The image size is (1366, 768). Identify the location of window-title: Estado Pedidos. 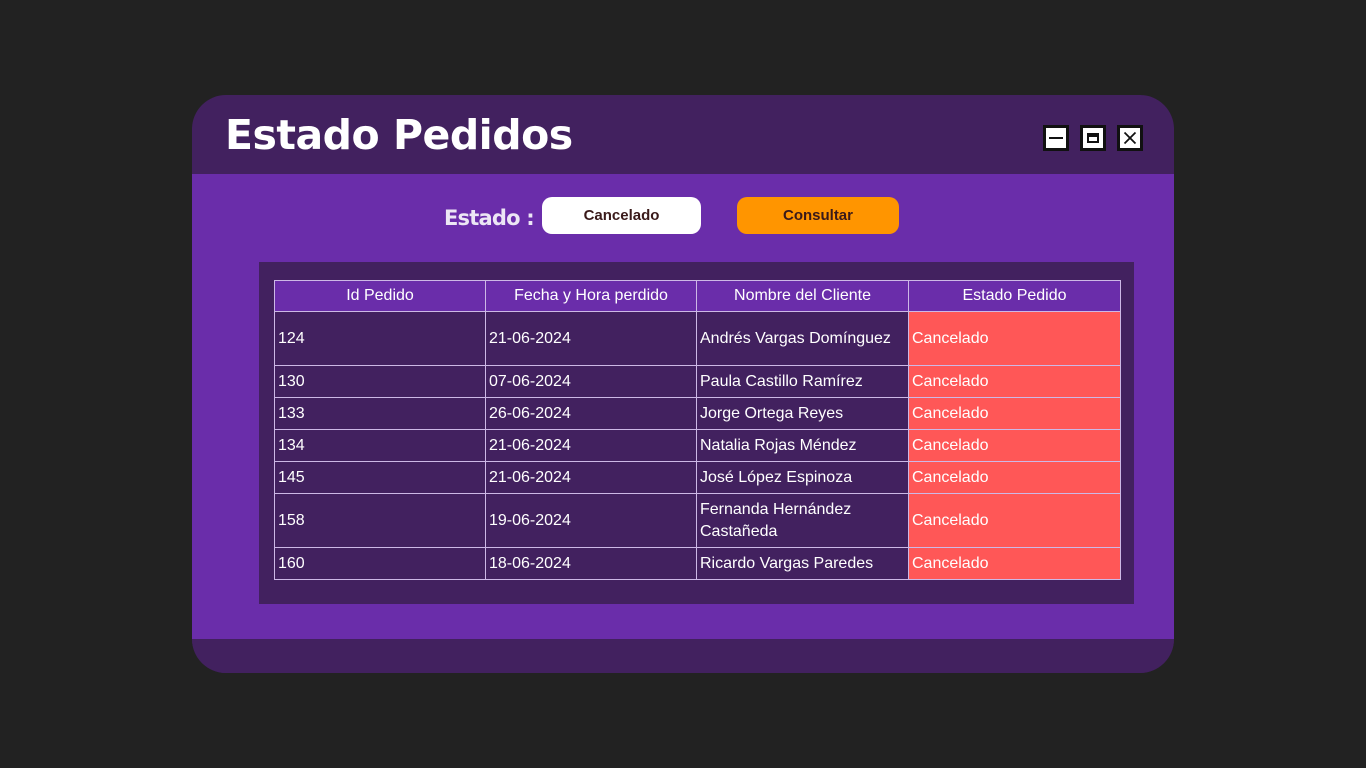
(399, 135).